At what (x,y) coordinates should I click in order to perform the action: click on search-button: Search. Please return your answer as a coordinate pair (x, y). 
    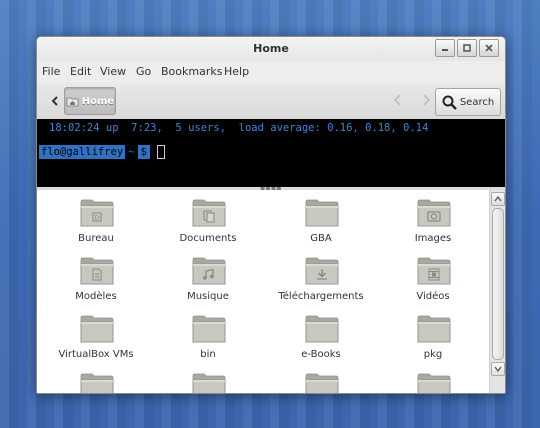
    Looking at the image, I should click on (468, 102).